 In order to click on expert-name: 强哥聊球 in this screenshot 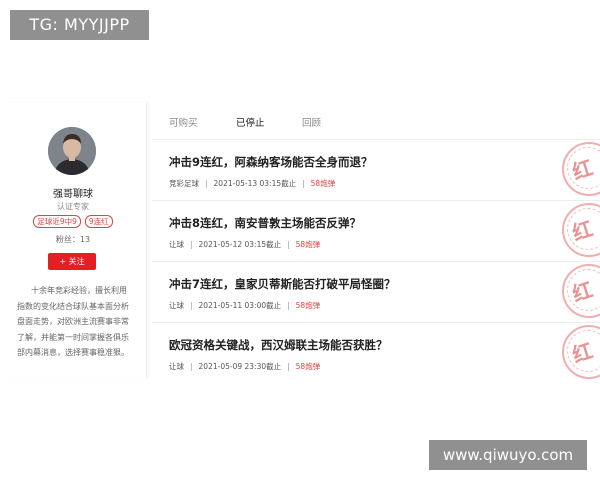, I will do `click(73, 194)`.